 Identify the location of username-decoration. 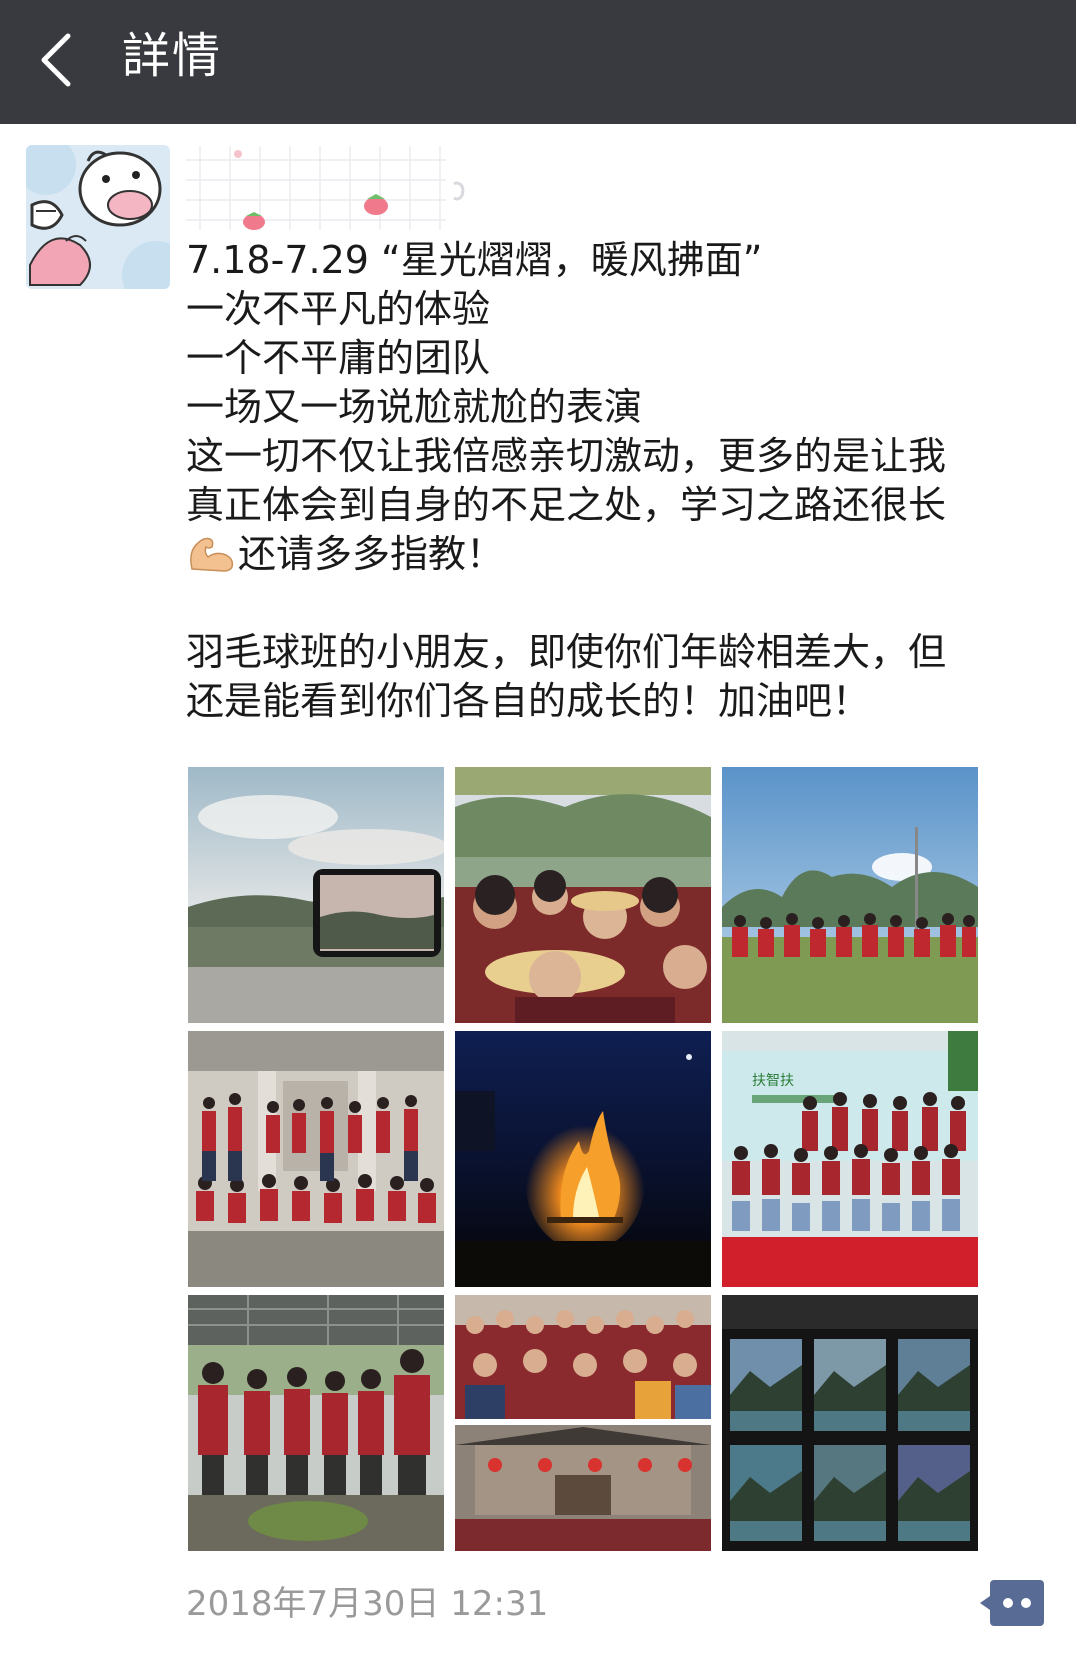
(331, 188).